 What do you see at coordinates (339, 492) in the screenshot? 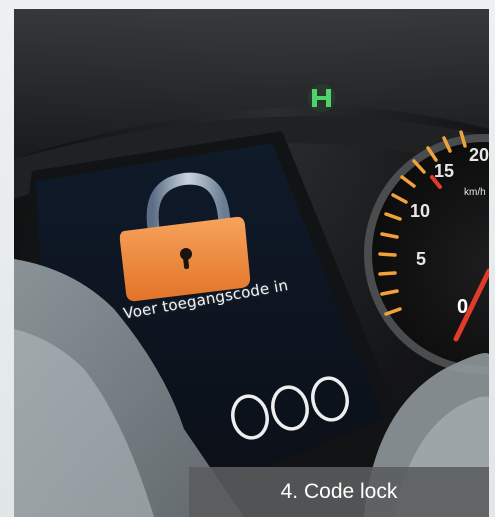
I see `image-caption: 4. Code lock` at bounding box center [339, 492].